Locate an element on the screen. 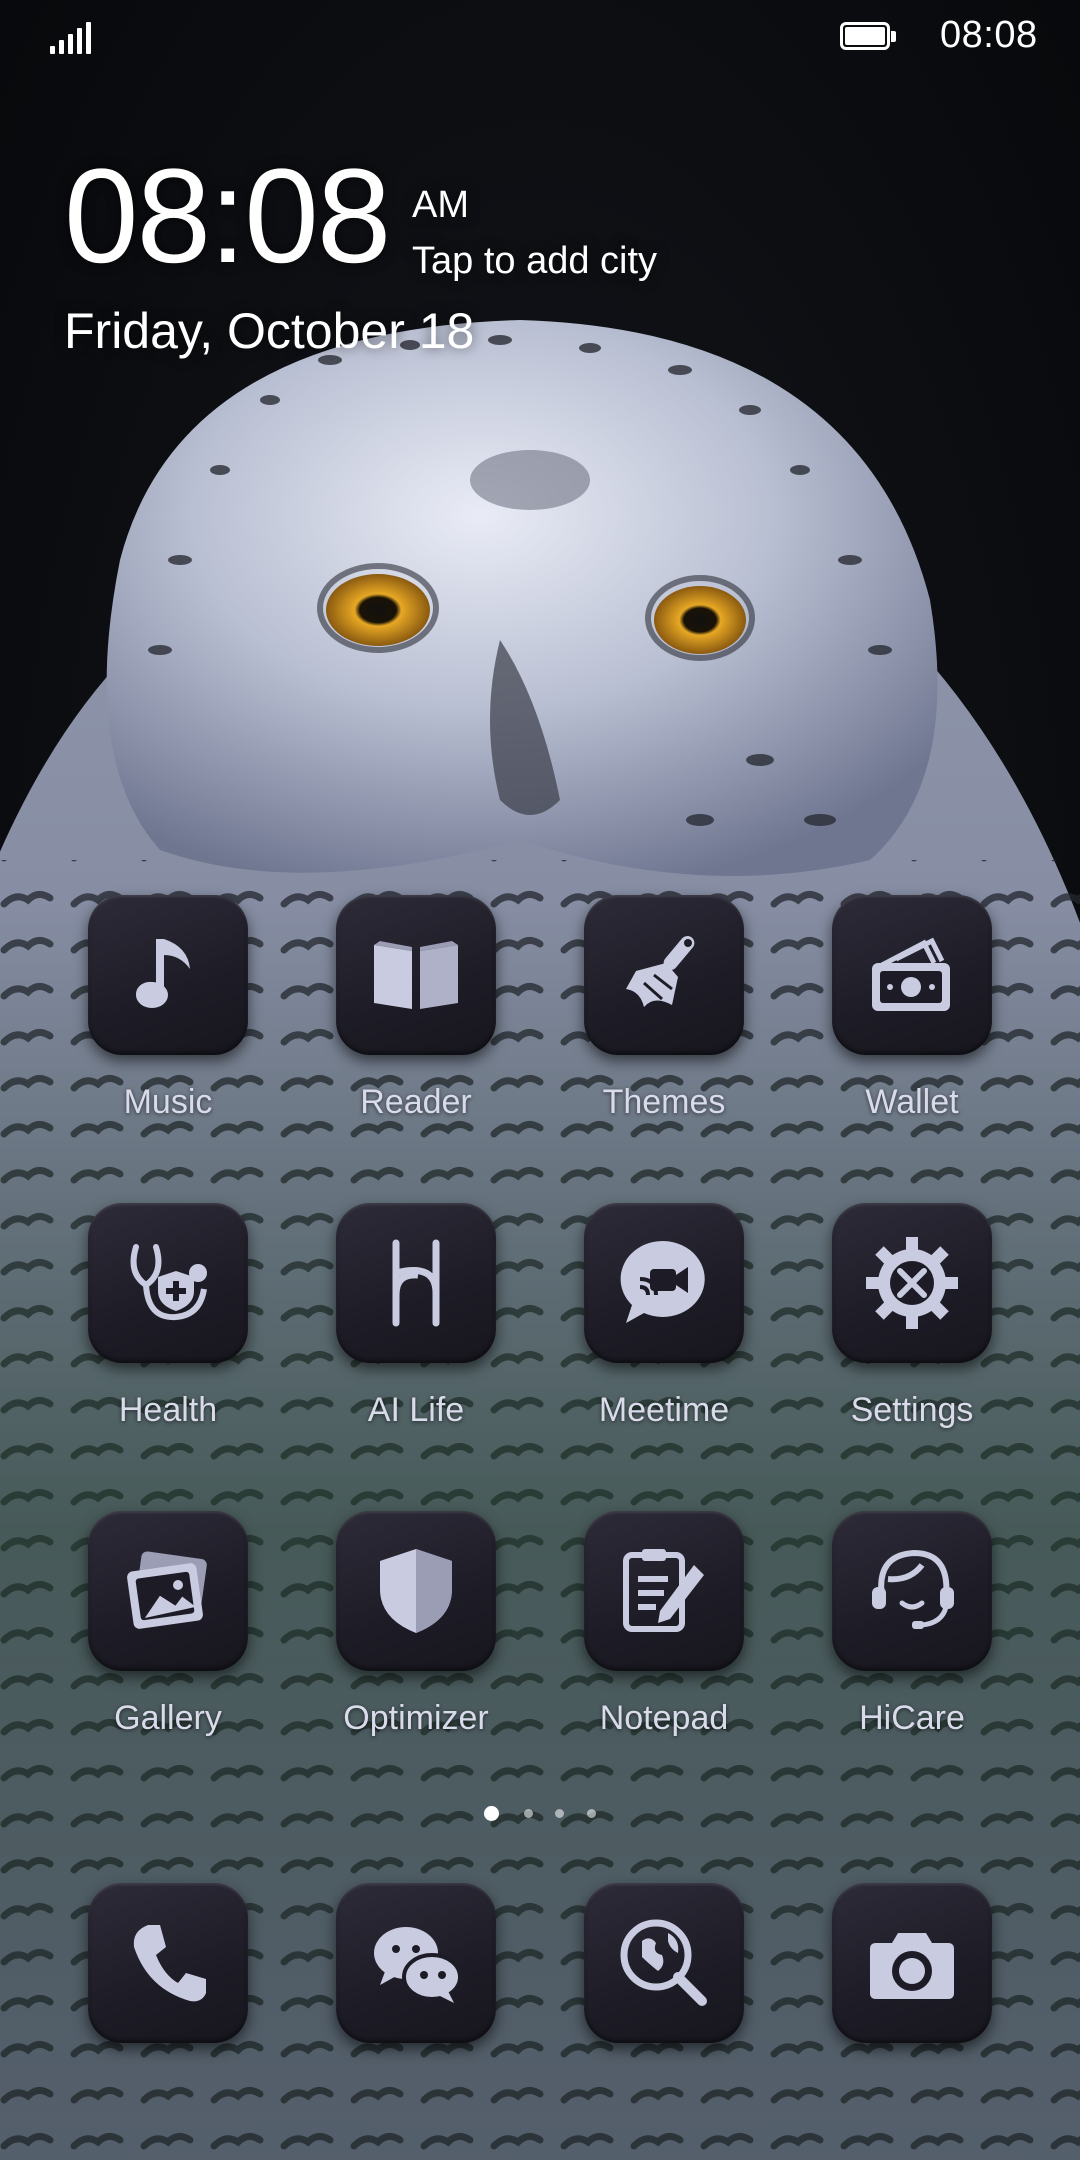  ai-life-icon is located at coordinates (416, 1283).